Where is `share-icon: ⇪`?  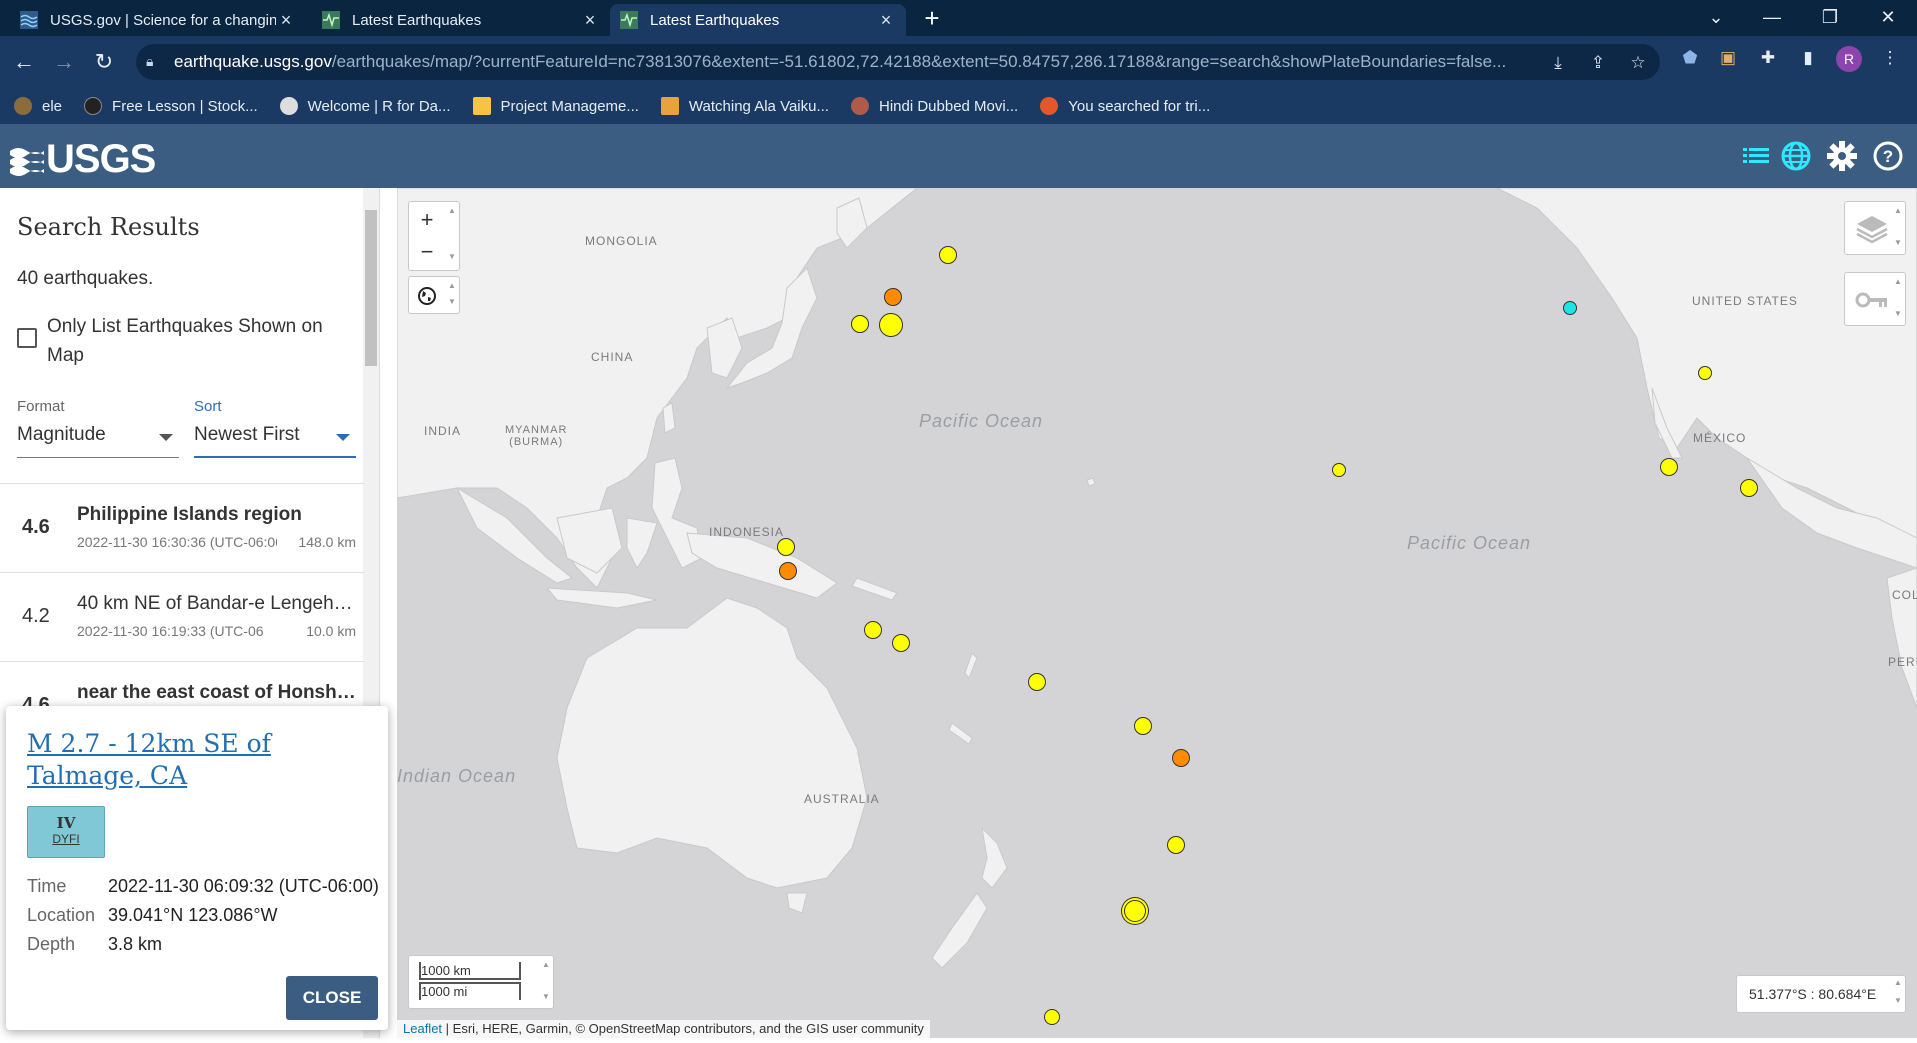 share-icon: ⇪ is located at coordinates (1598, 63).